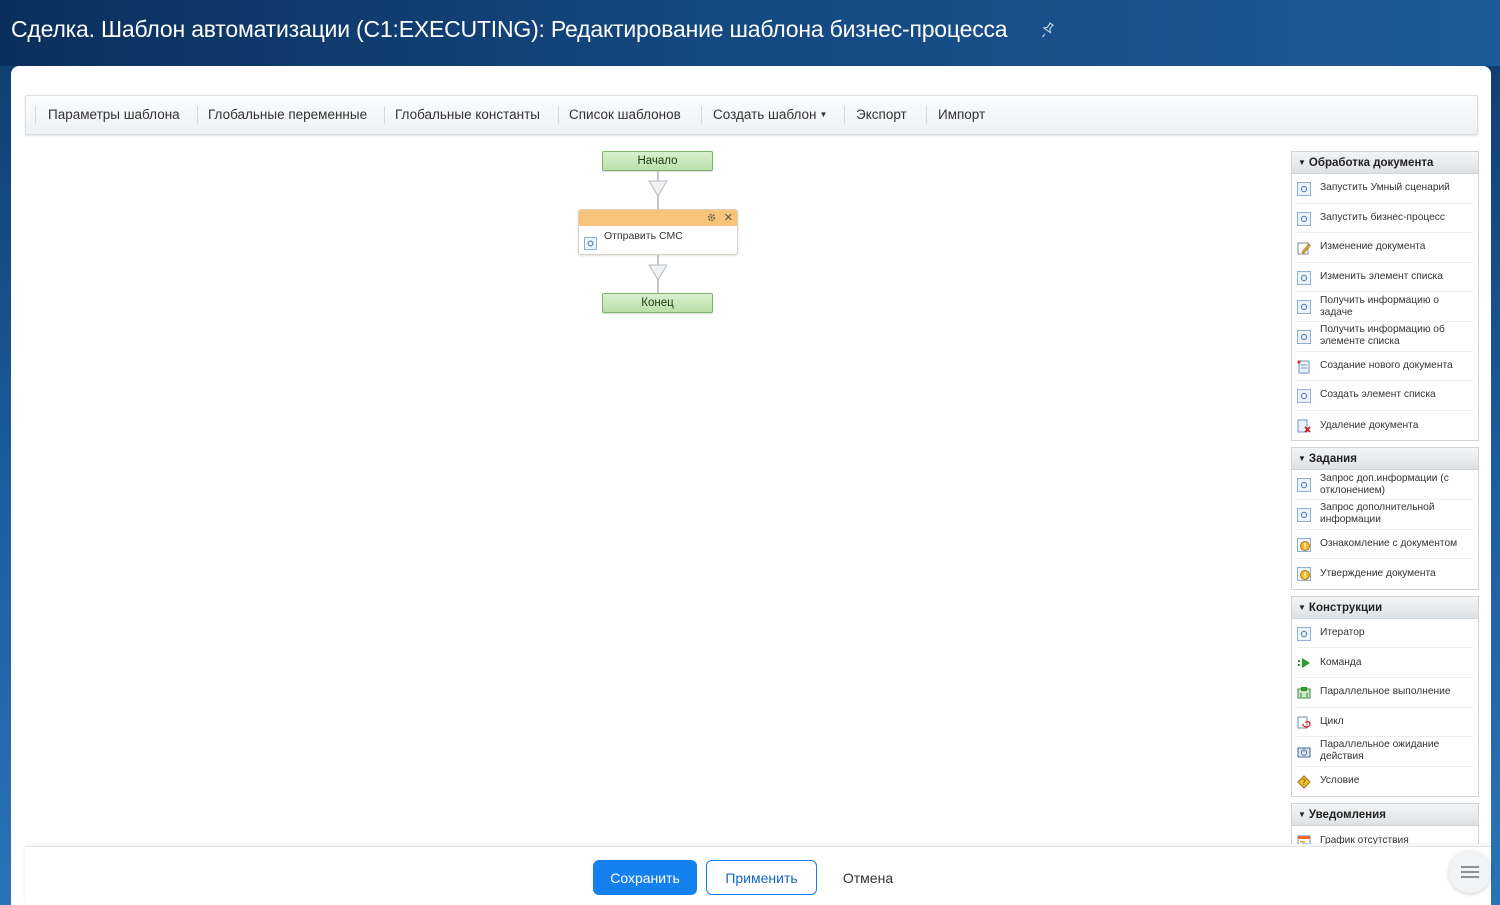 The height and width of the screenshot is (905, 1500). I want to click on palette-item-label: График отсутствия, so click(1364, 839).